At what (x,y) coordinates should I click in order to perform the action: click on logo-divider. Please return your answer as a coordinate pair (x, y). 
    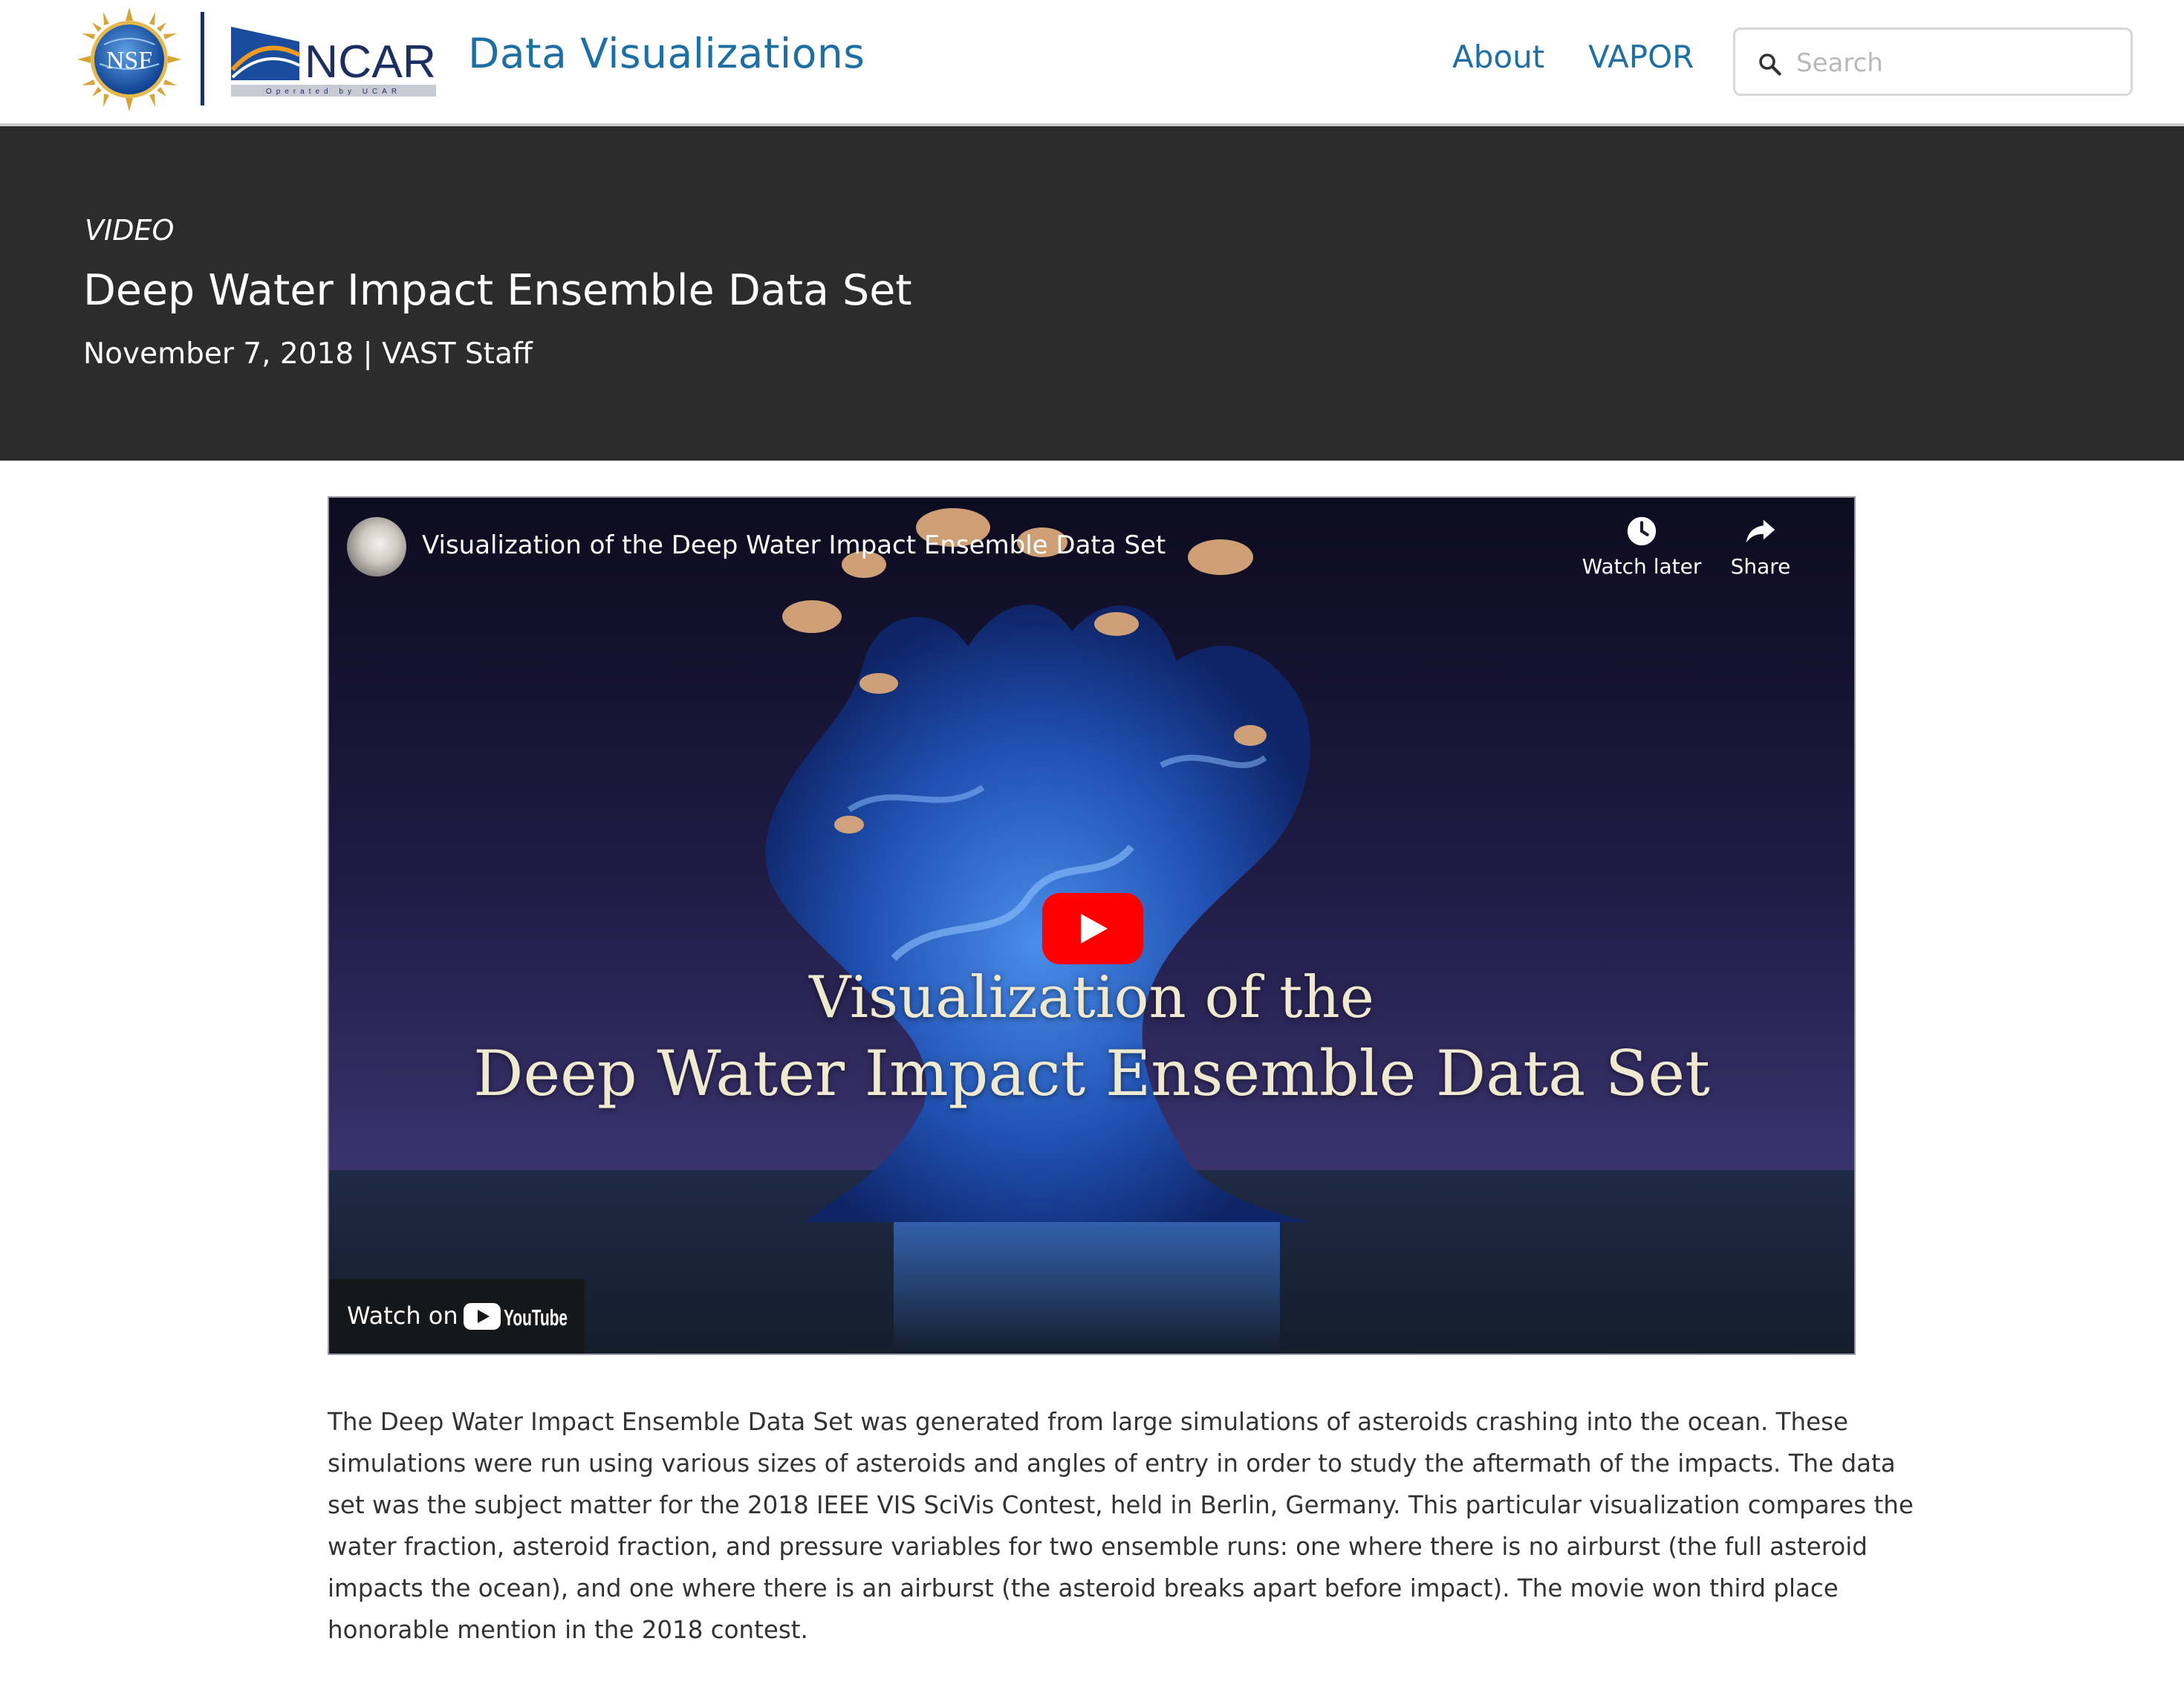
    Looking at the image, I should click on (203, 59).